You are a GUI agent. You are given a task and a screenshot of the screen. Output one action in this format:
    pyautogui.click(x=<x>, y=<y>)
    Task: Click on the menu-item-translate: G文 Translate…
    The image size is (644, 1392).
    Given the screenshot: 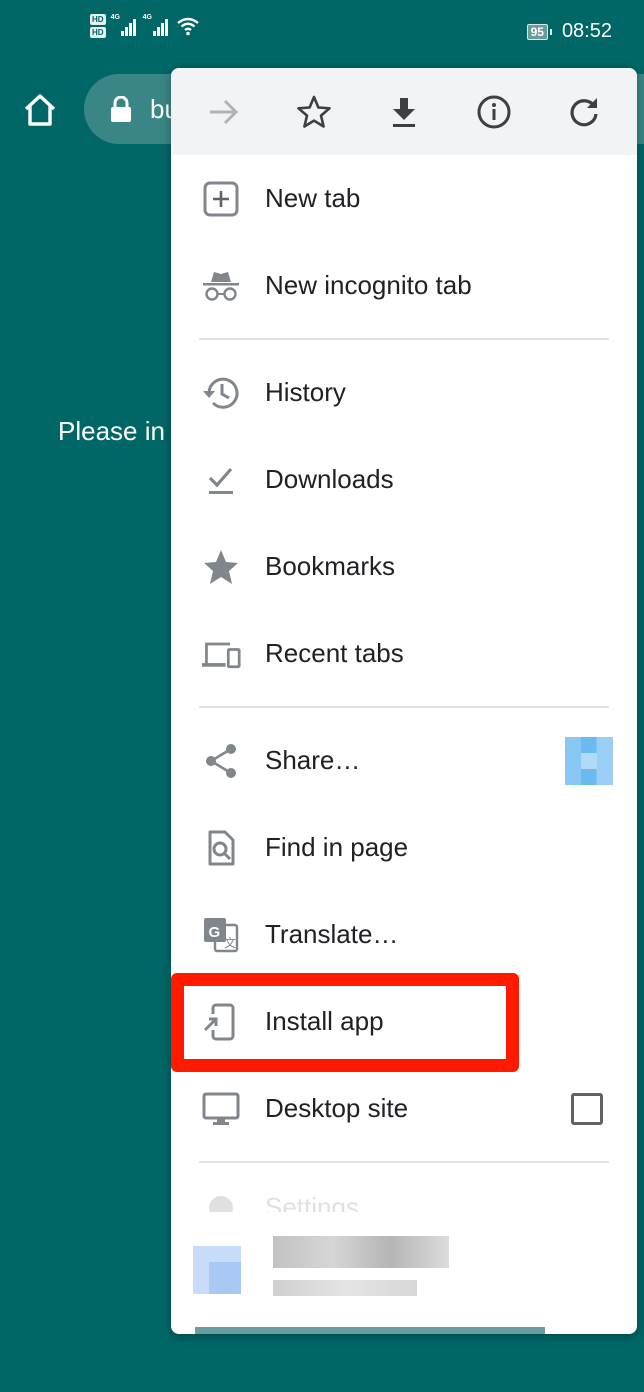 What is the action you would take?
    pyautogui.click(x=404, y=934)
    